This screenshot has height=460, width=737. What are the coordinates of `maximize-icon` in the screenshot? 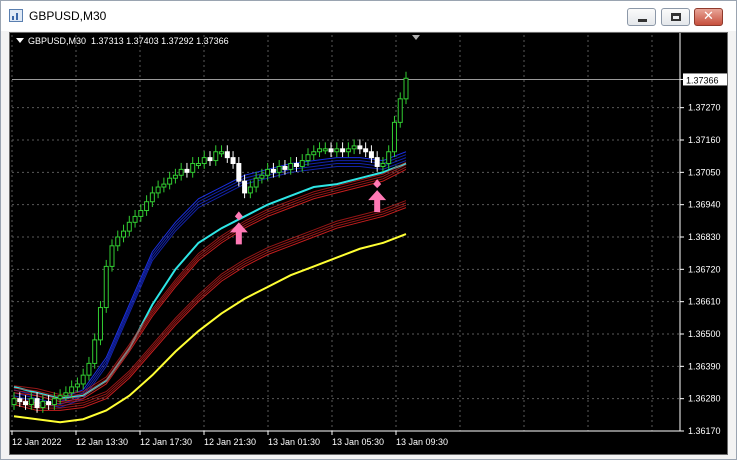 It's located at (676, 17).